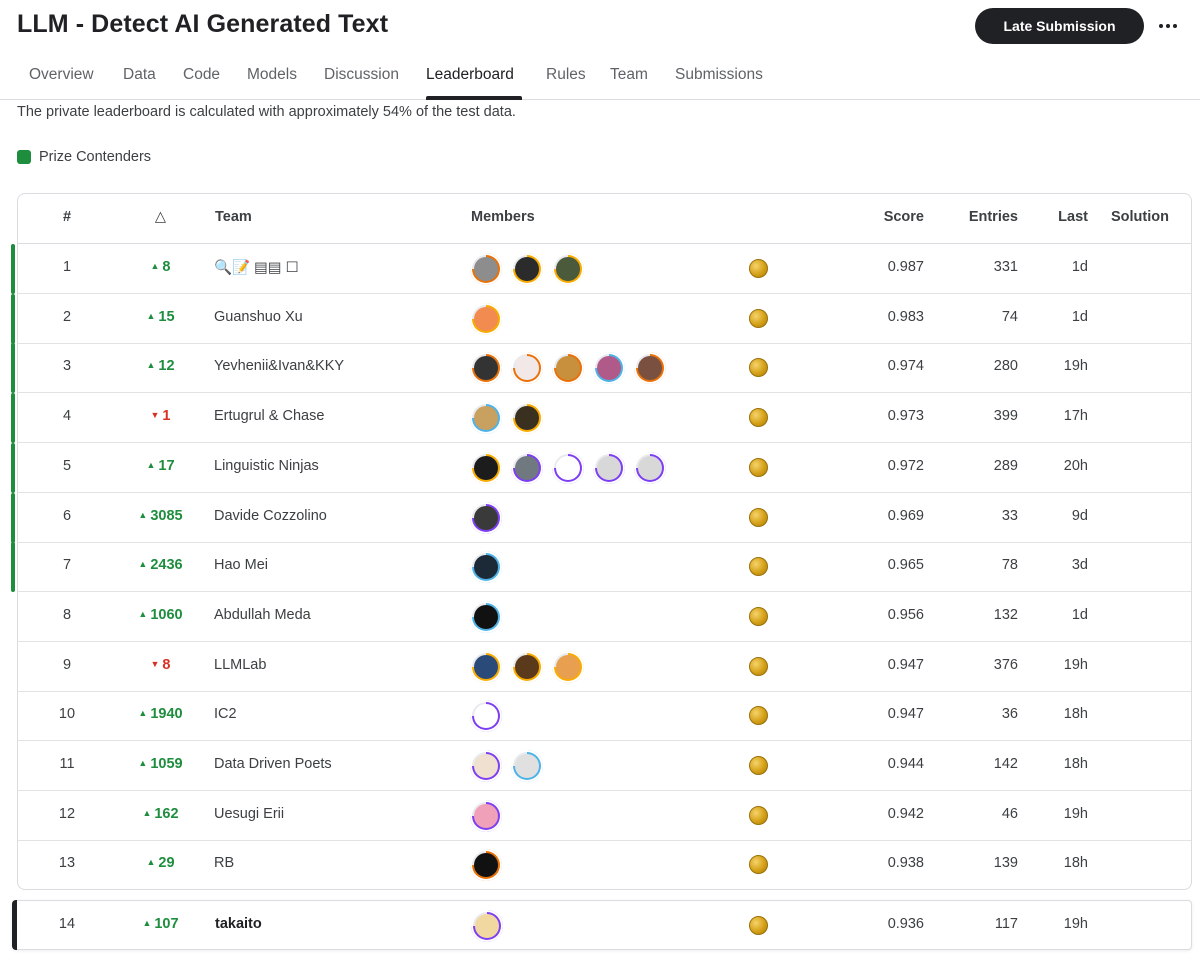  Describe the element at coordinates (139, 75) in the screenshot. I see `tab-data: Data` at that location.